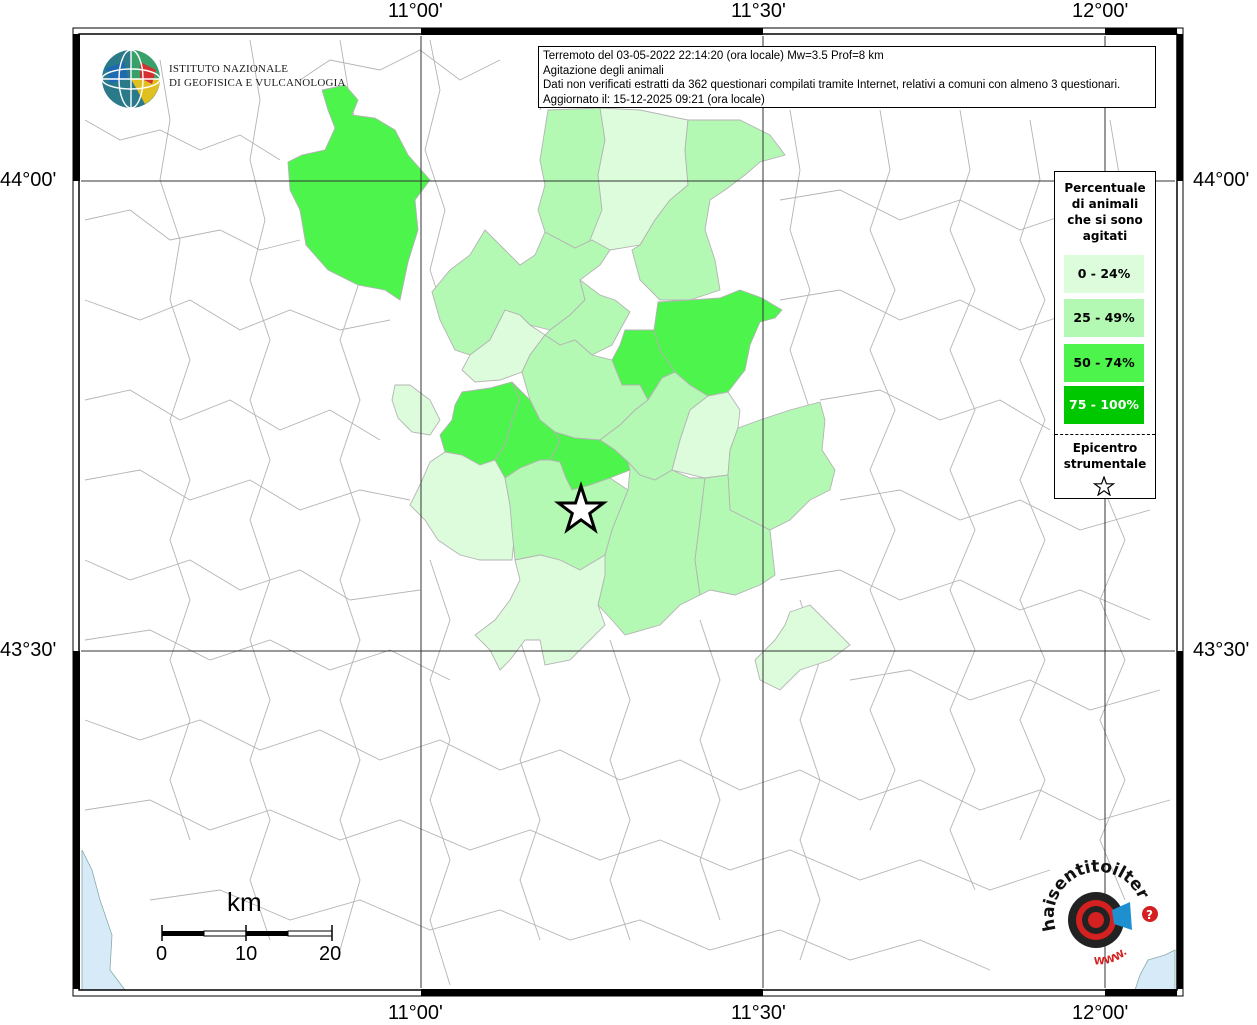  I want to click on legend-title-line: che si sono, so click(1105, 220).